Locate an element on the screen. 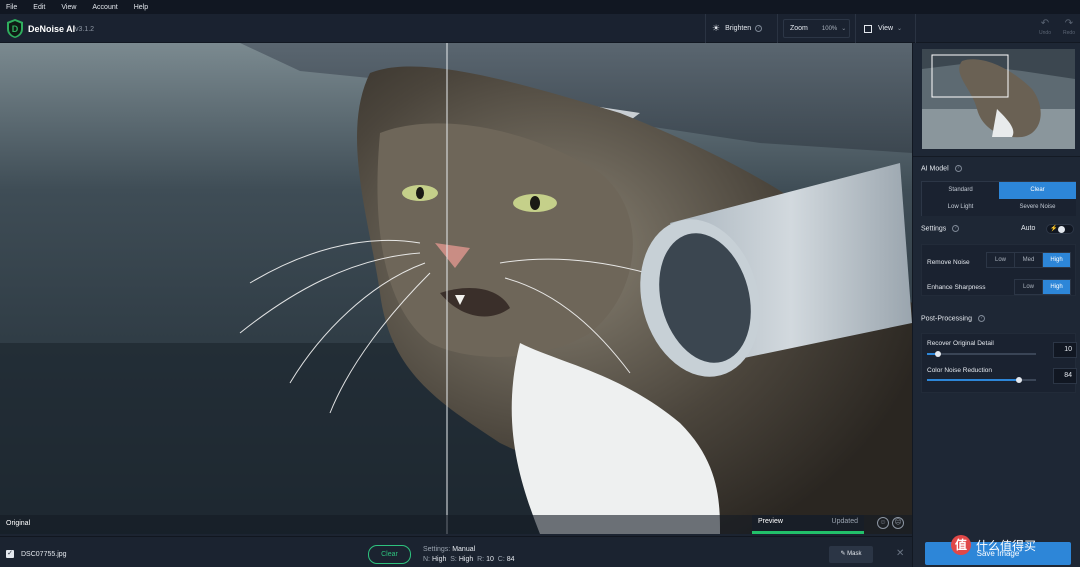  auto-toggle: ⚡ is located at coordinates (1060, 229).